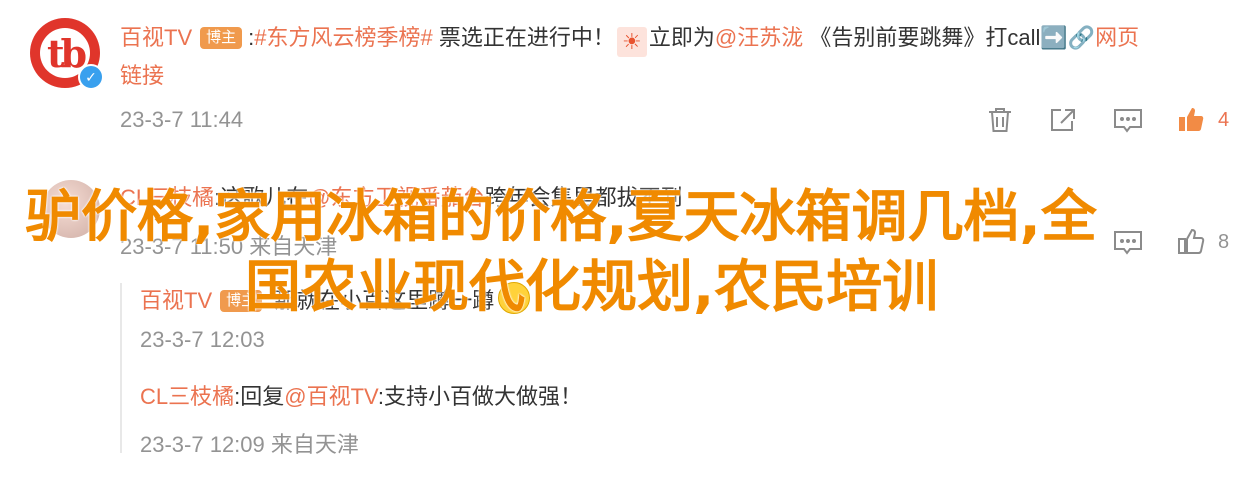 The height and width of the screenshot is (484, 1258). Describe the element at coordinates (759, 37) in the screenshot. I see `mention-link: @汪苏泷` at that location.